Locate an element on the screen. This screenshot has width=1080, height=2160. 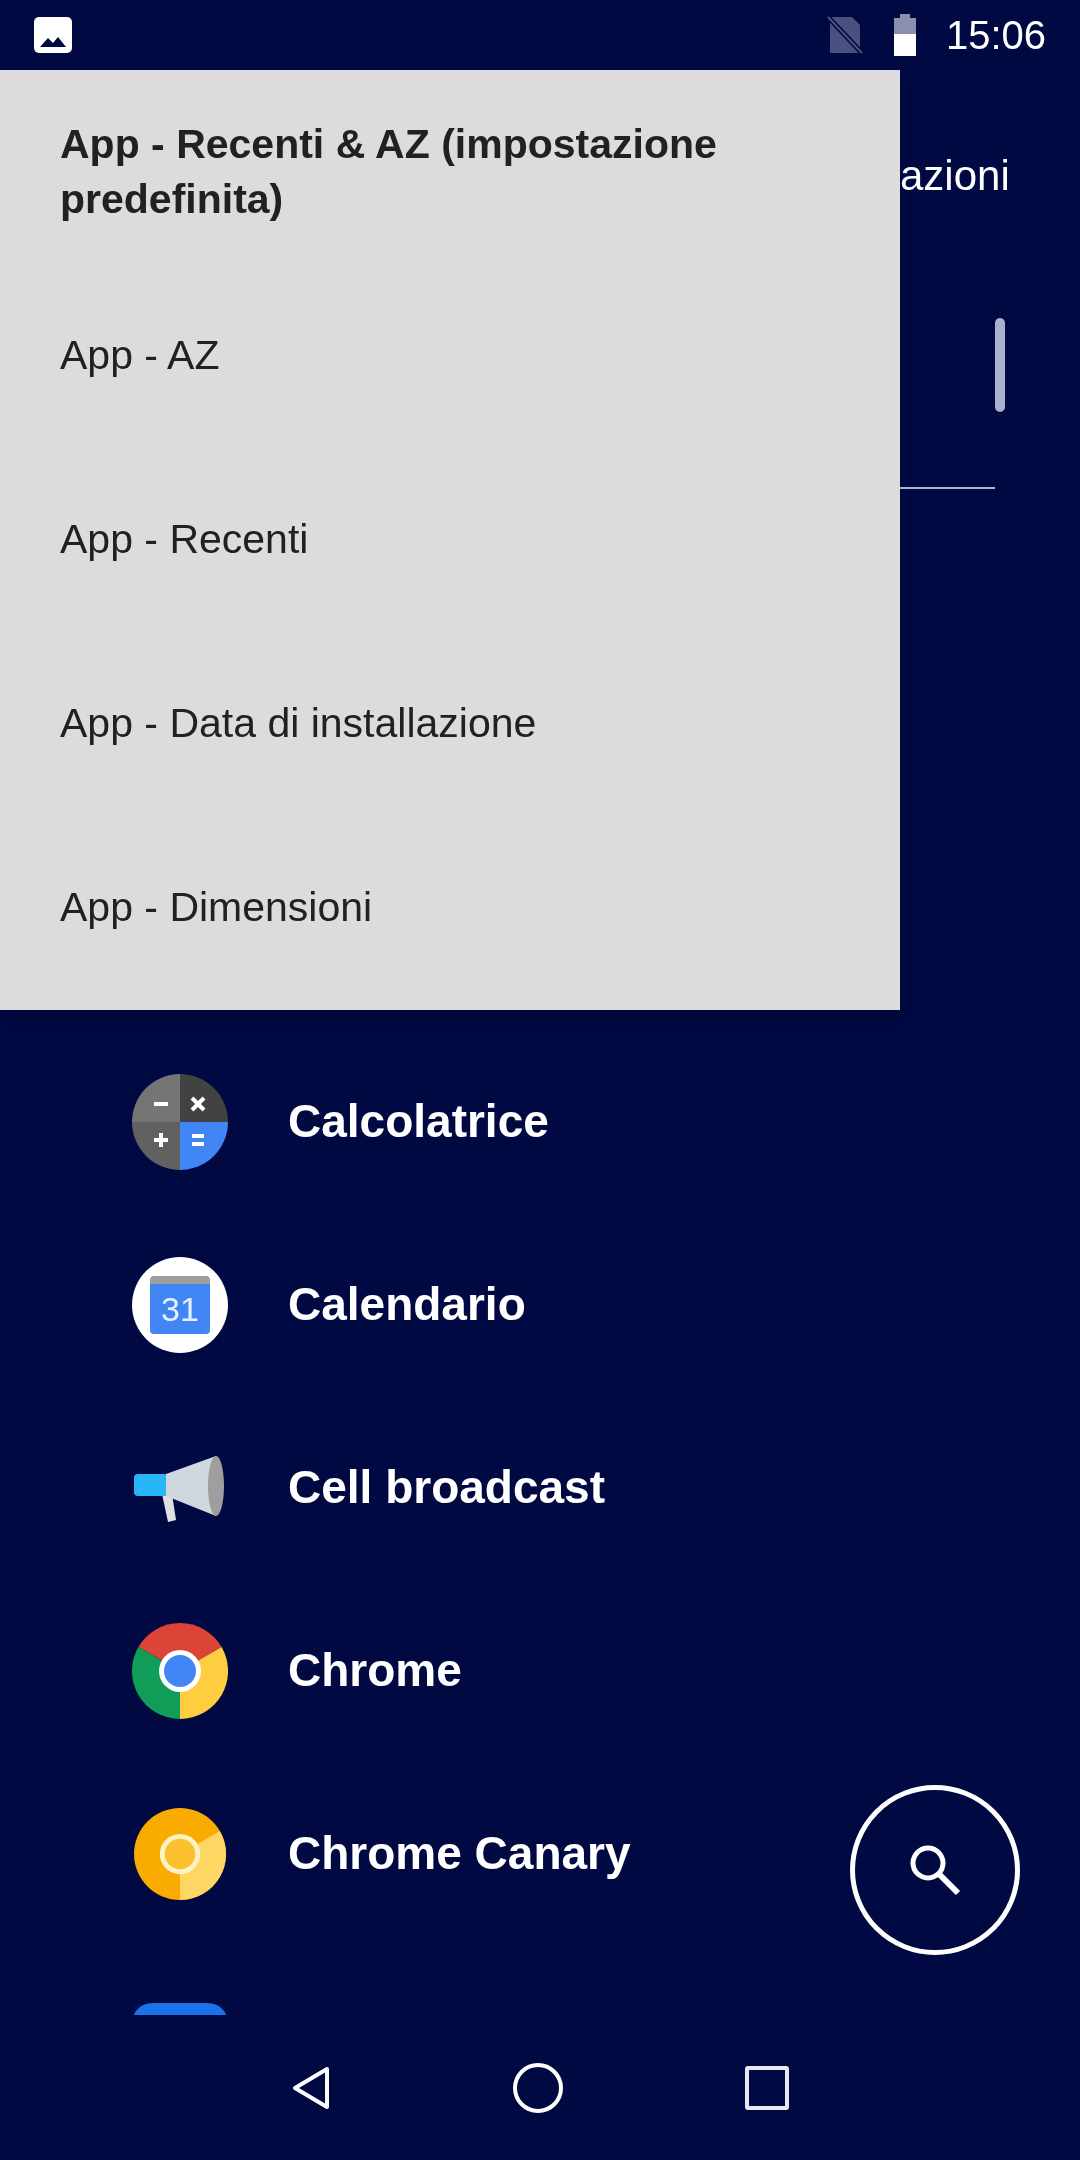
app-name: Calcolatrice is located at coordinates (418, 1121).